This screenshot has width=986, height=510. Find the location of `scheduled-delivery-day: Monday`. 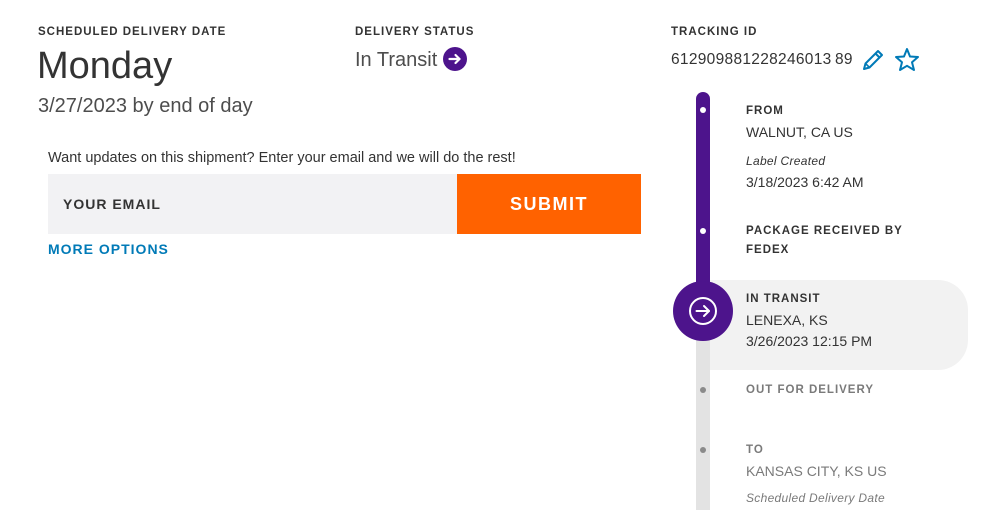

scheduled-delivery-day: Monday is located at coordinates (105, 66).